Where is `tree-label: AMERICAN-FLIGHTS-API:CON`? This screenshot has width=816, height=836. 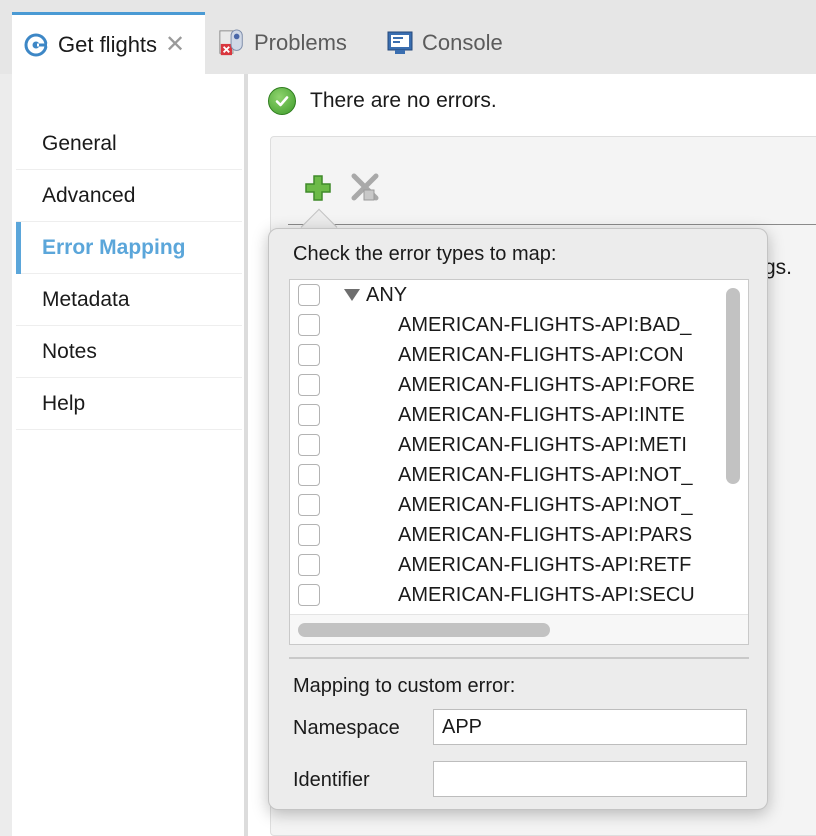 tree-label: AMERICAN-FLIGHTS-API:CON is located at coordinates (541, 354).